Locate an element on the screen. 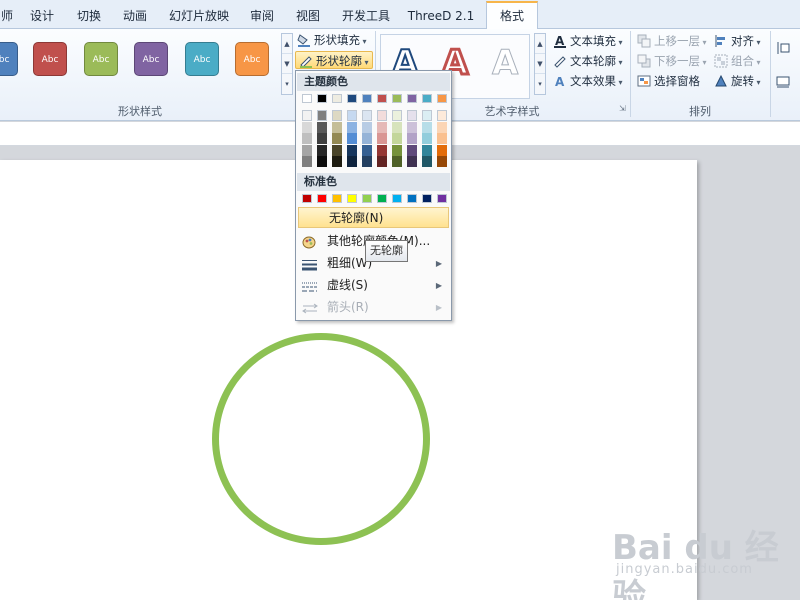  shape-outline-button: 形状轮廓 ▾ is located at coordinates (334, 60).